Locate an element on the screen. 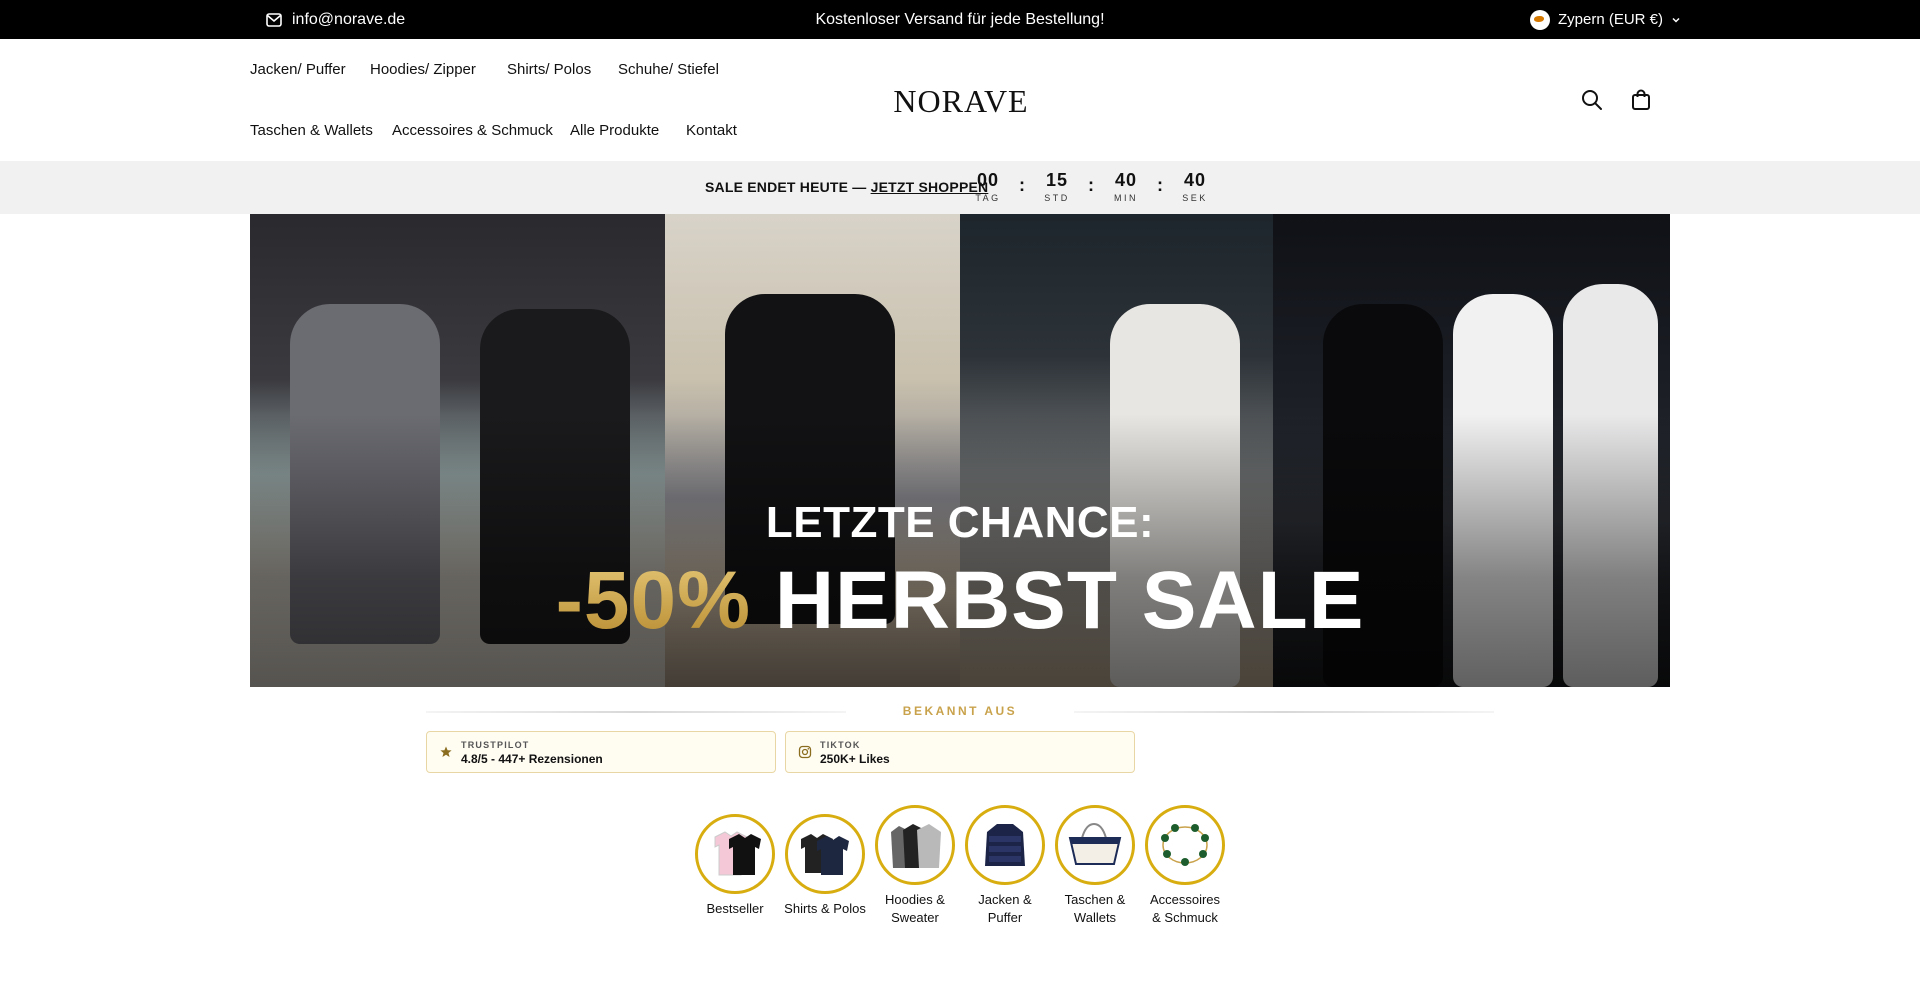  countdown-hours-label: STD is located at coordinates (1057, 198).